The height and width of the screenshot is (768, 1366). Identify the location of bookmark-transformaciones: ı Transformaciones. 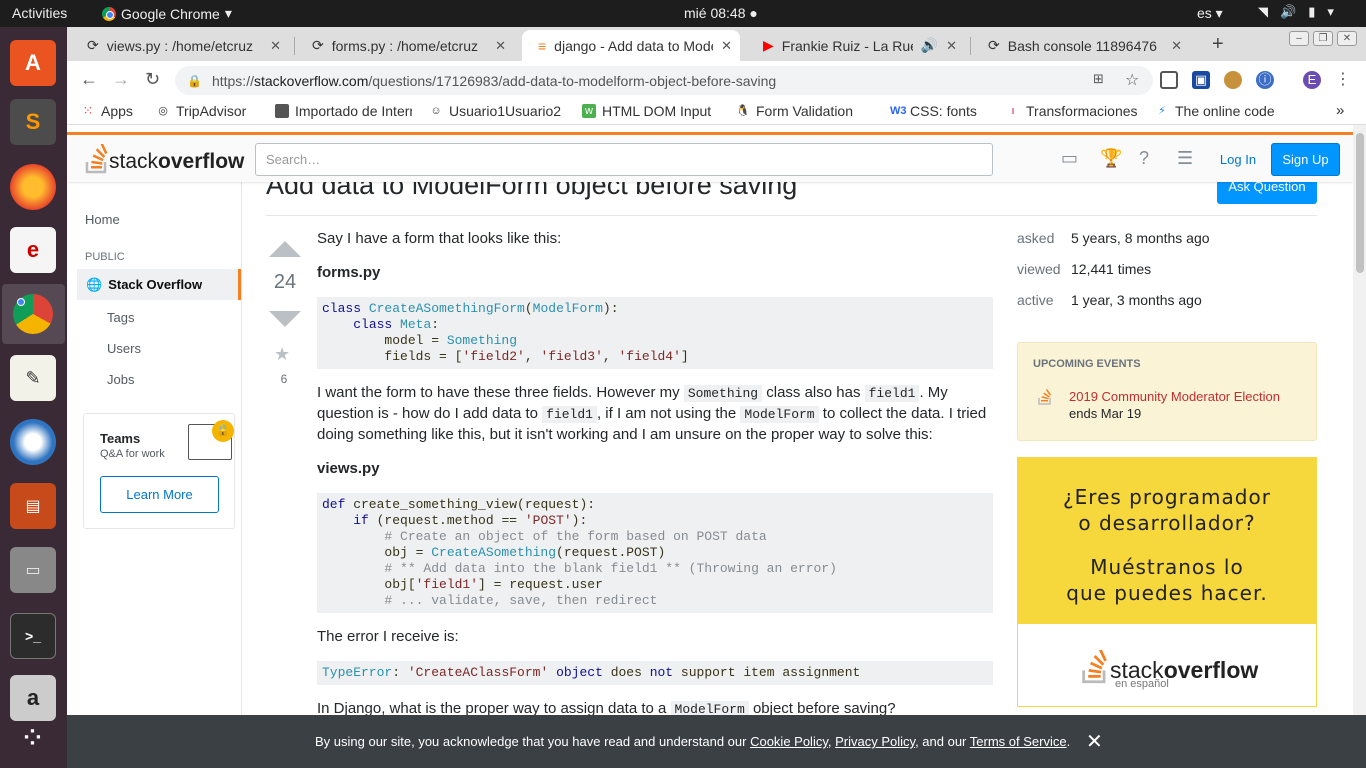
(1073, 111).